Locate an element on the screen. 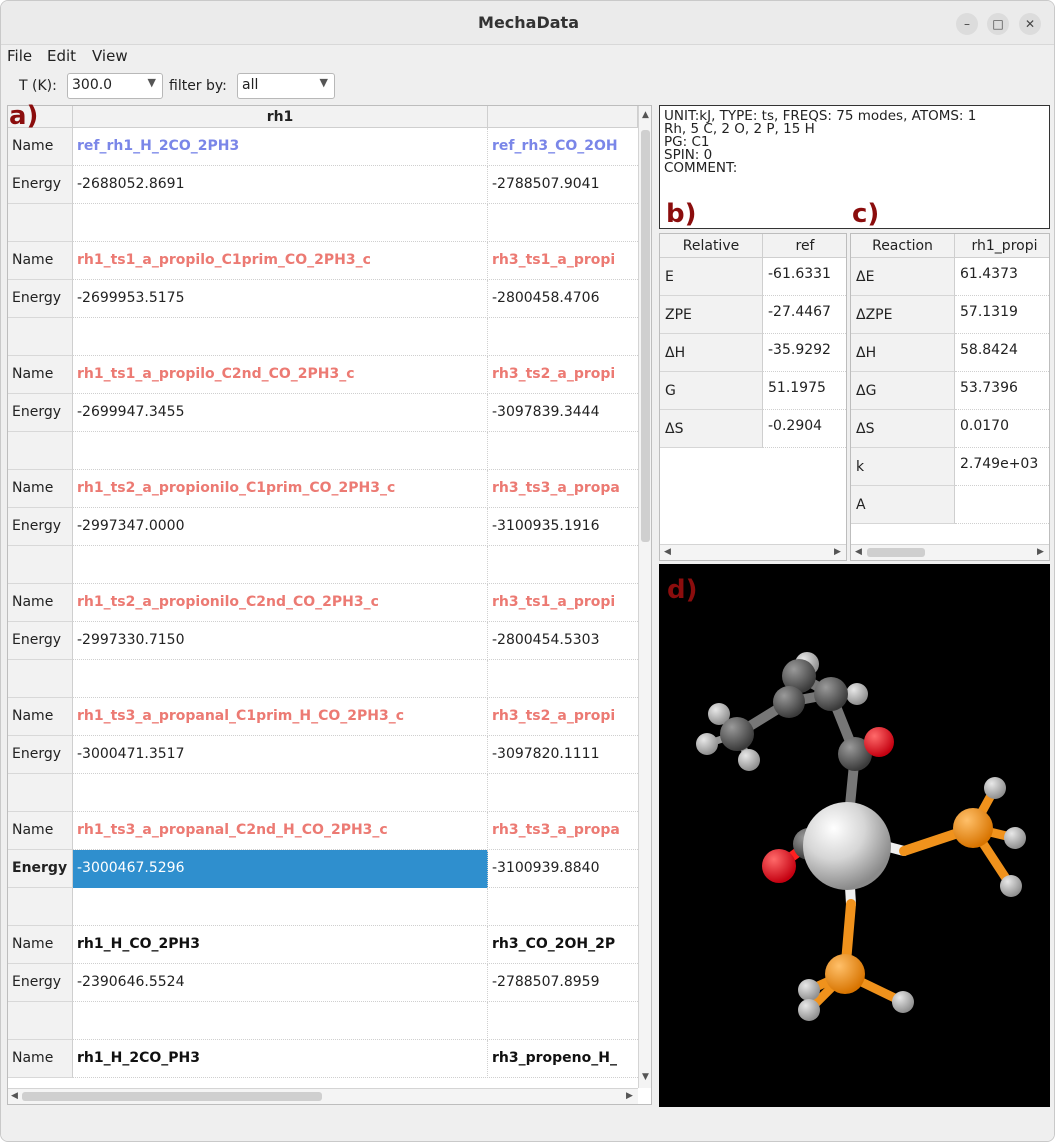 The width and height of the screenshot is (1055, 1142). value-cell: 51.1975 is located at coordinates (804, 391).